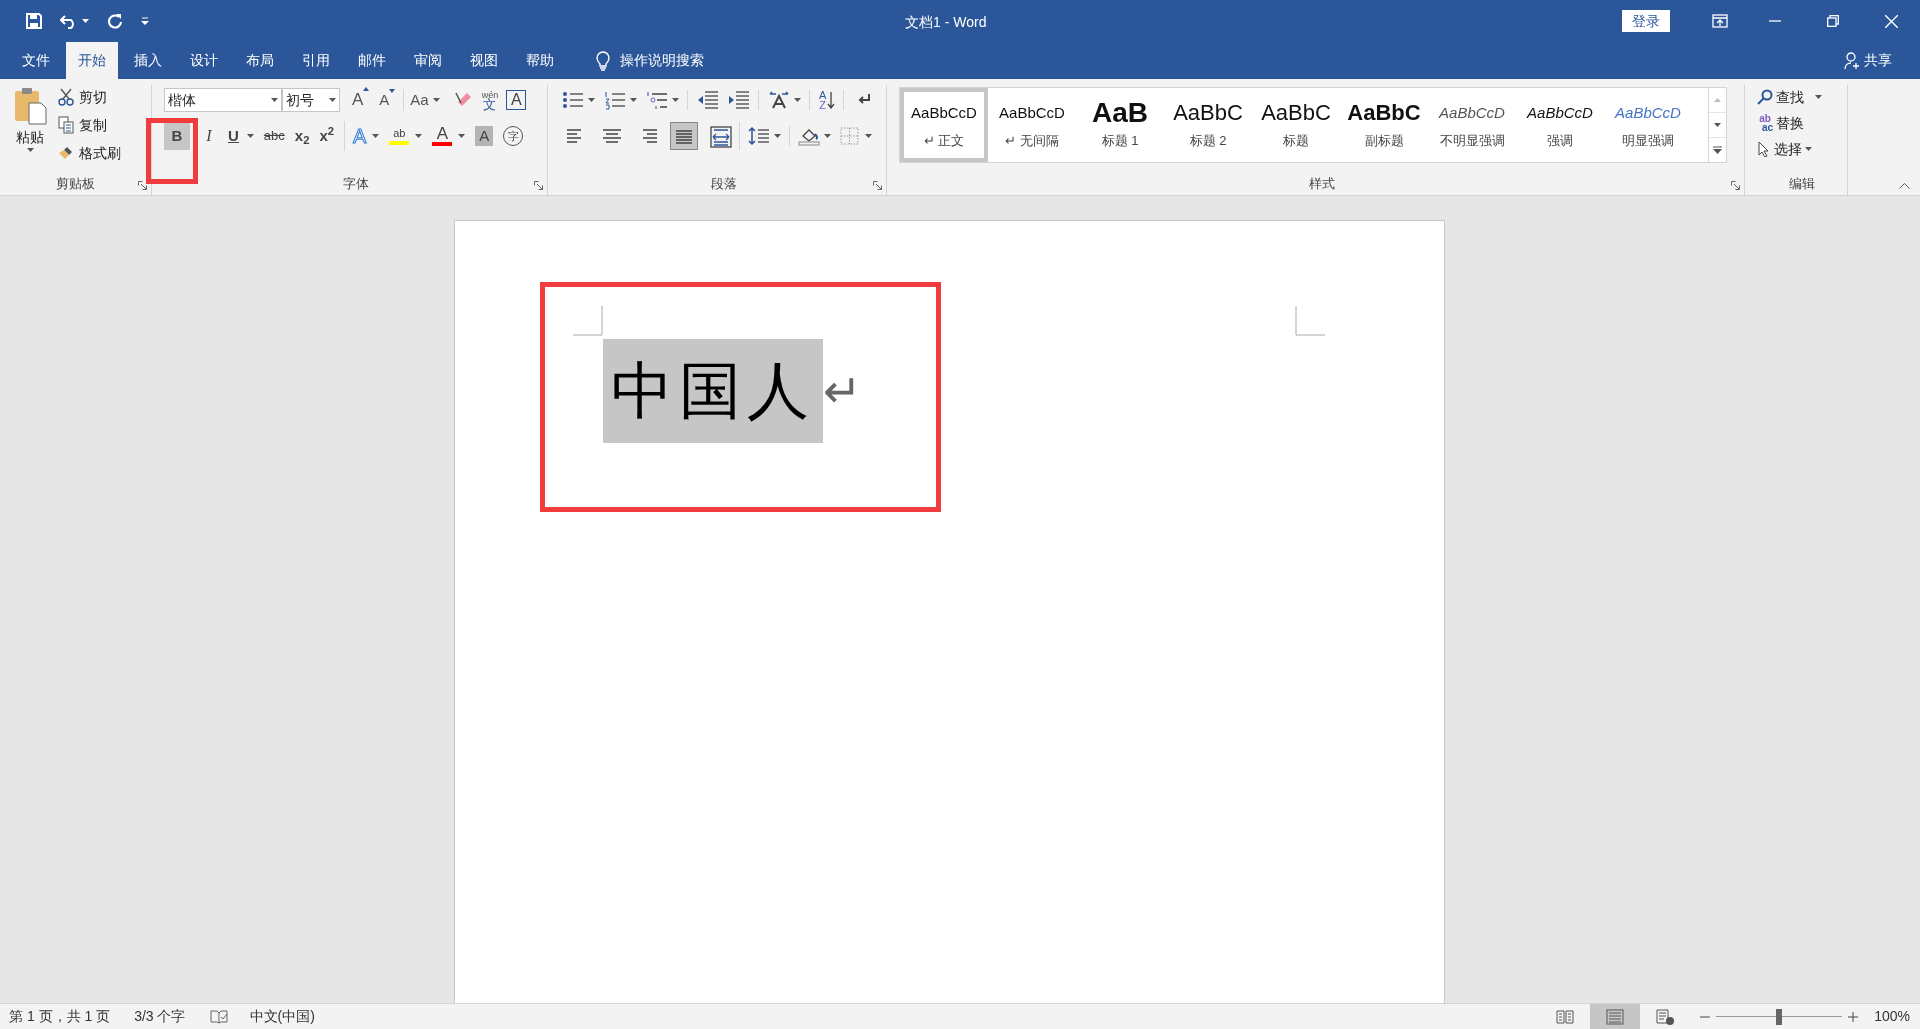 The image size is (1920, 1029). I want to click on zoom-thumb, so click(1779, 1016).